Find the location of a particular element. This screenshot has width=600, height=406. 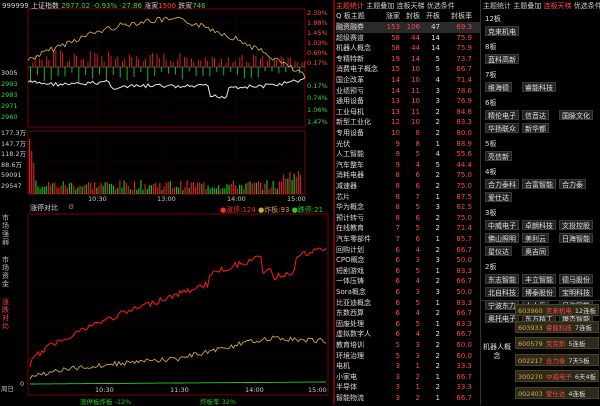

highlight-row: 600579 克劳斯 5连板 is located at coordinates (557, 343).